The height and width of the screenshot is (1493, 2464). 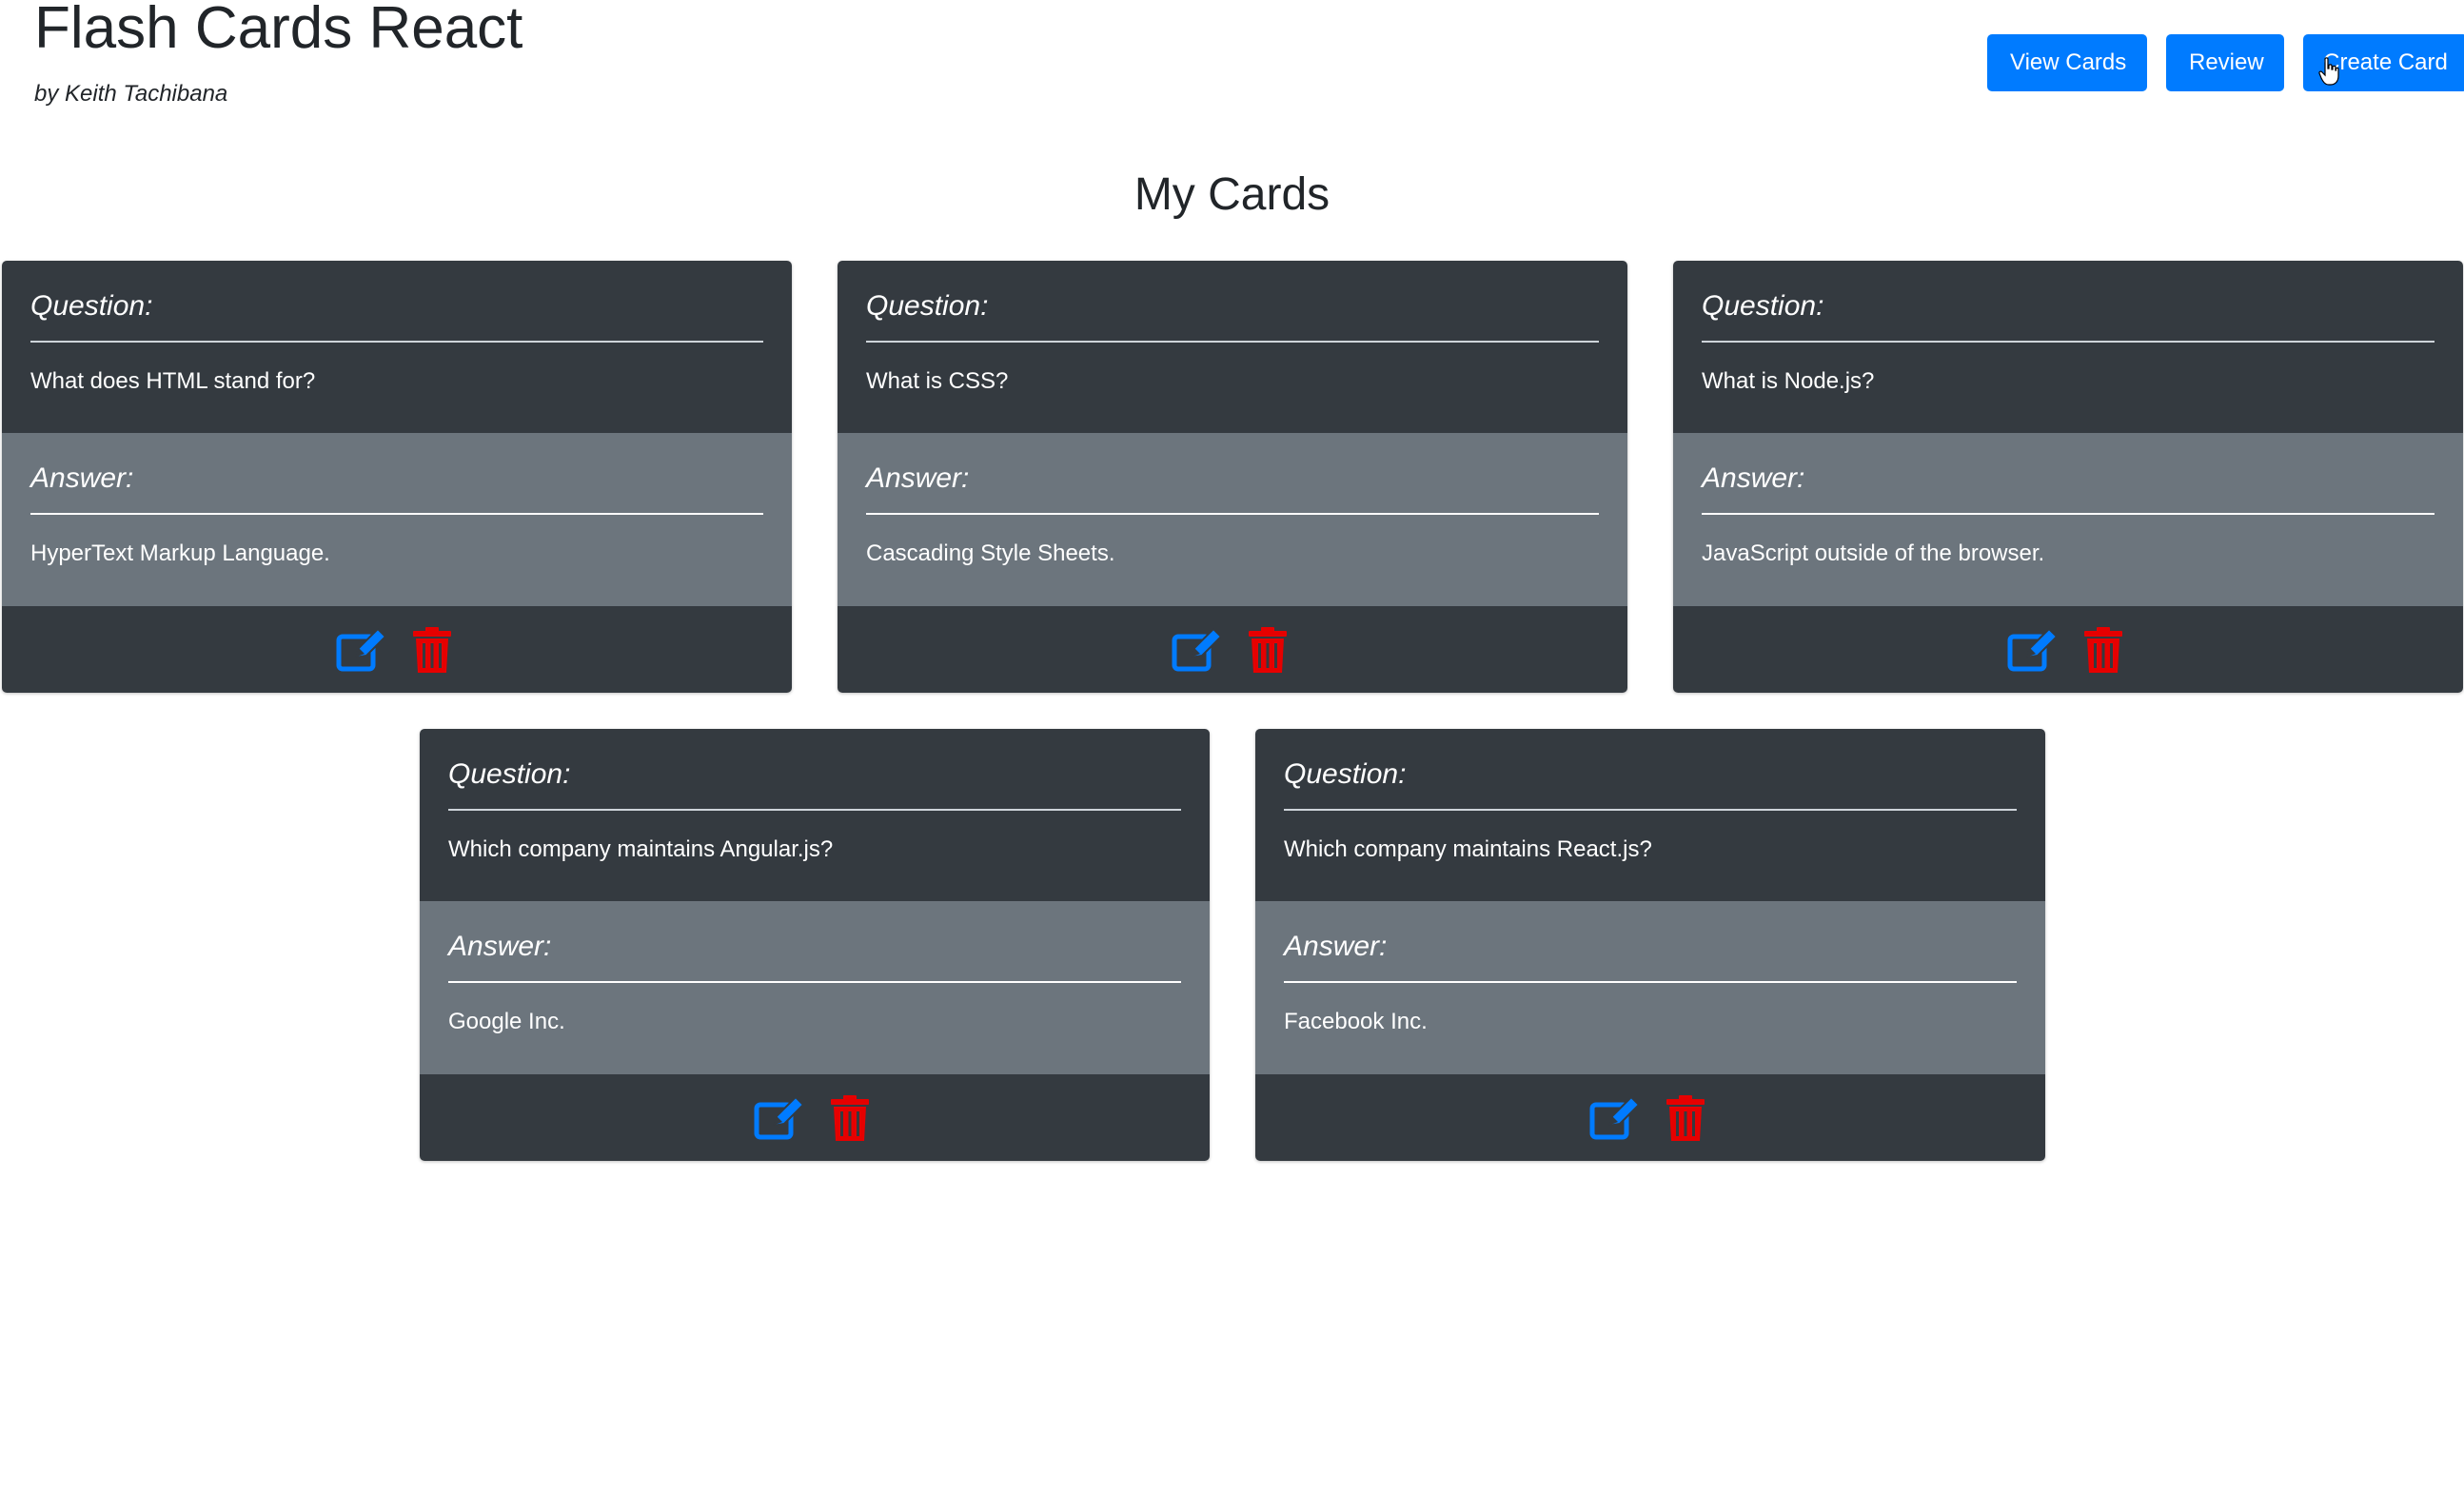 What do you see at coordinates (1232, 519) in the screenshot?
I see `answer-section: Answer: Cascading Style Sheets.` at bounding box center [1232, 519].